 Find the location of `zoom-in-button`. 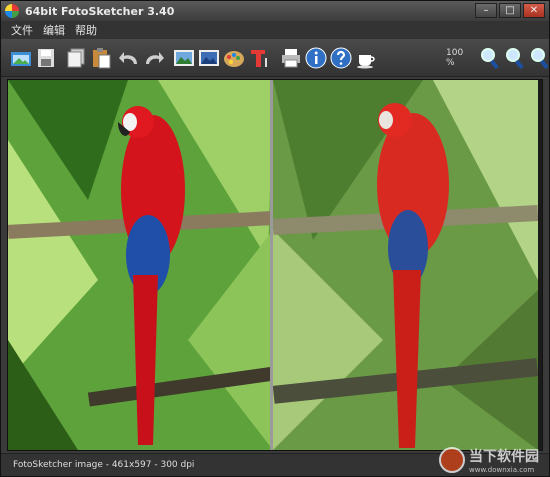

zoom-in-button is located at coordinates (490, 58).